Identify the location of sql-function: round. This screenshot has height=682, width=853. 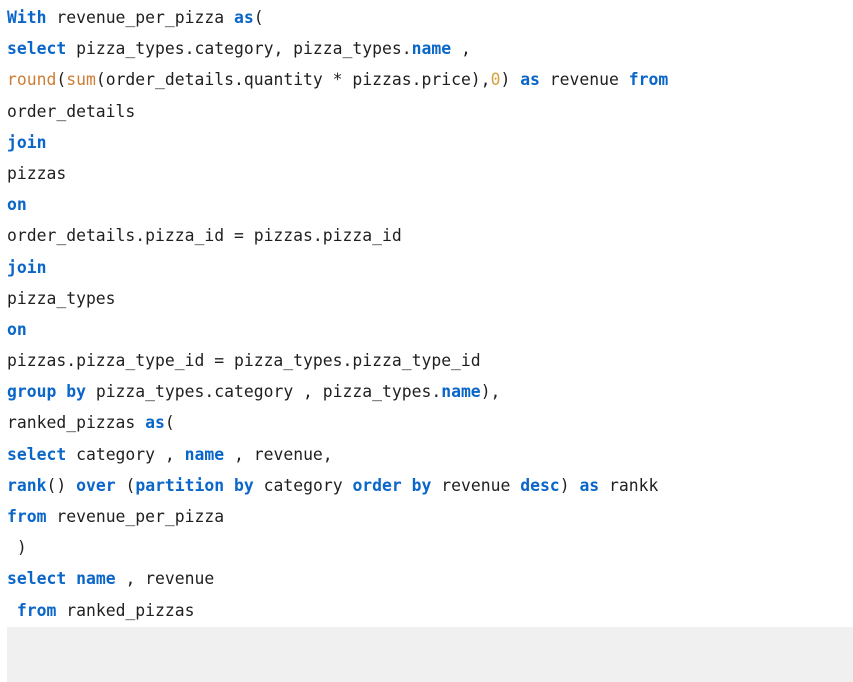
(32, 80).